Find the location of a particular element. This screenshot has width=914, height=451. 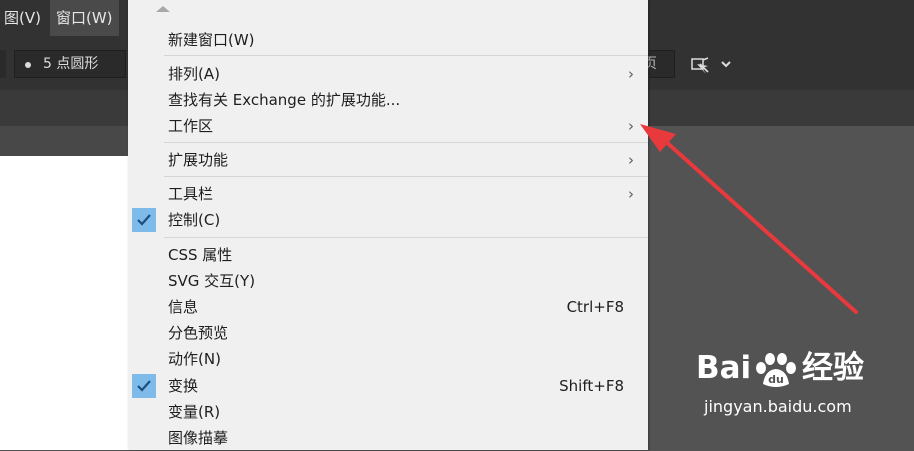

watermark-suffix: 经验 is located at coordinates (833, 368).